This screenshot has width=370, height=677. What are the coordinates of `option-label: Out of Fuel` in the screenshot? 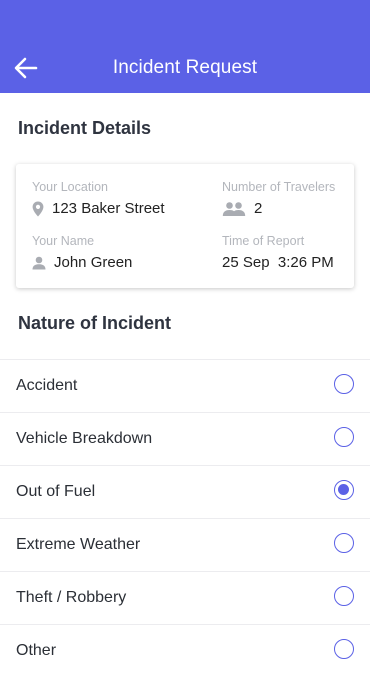 It's located at (56, 491).